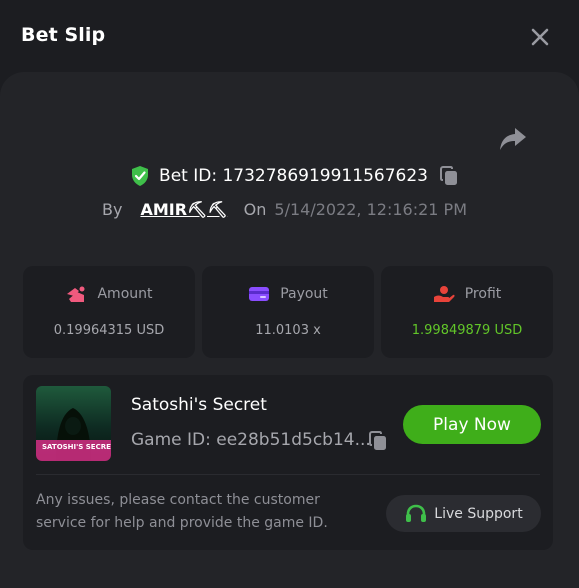  I want to click on payout-label: Payout, so click(304, 294).